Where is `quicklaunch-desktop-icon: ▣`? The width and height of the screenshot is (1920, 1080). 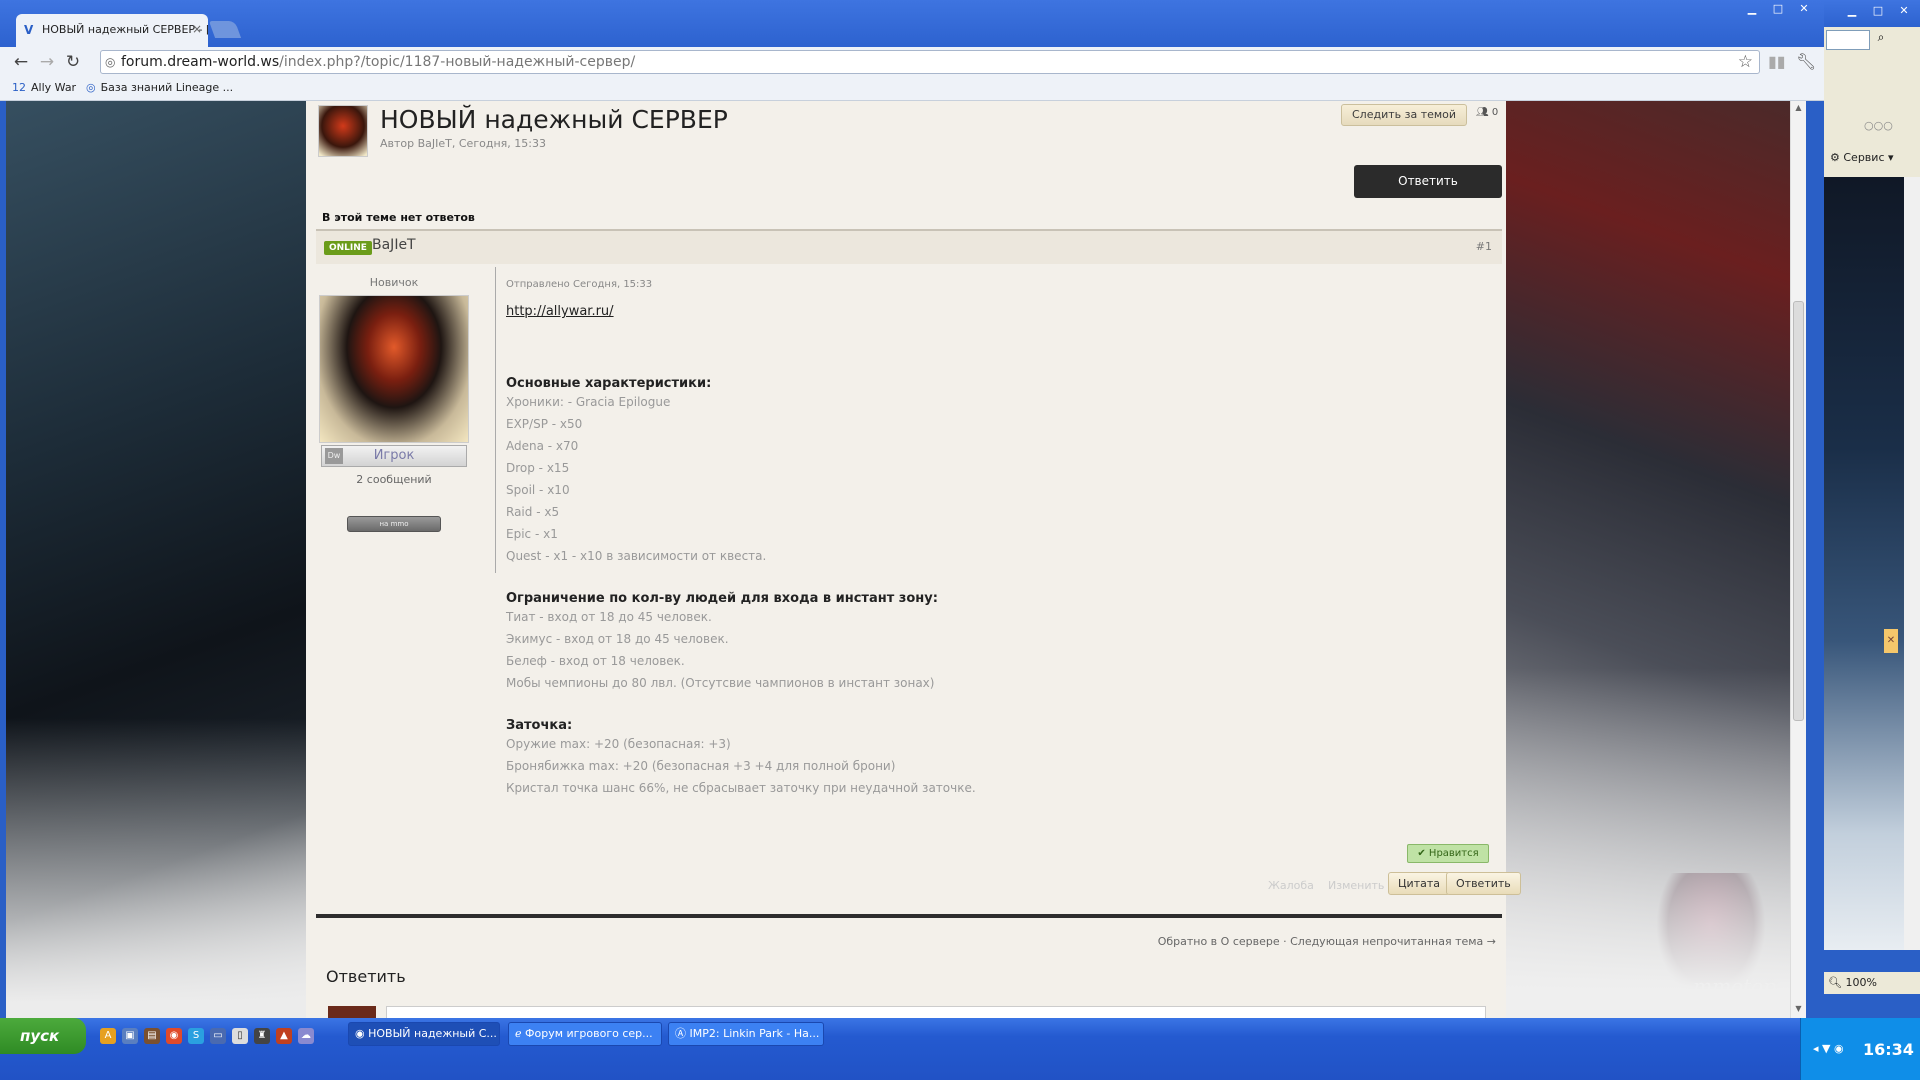 quicklaunch-desktop-icon: ▣ is located at coordinates (130, 1036).